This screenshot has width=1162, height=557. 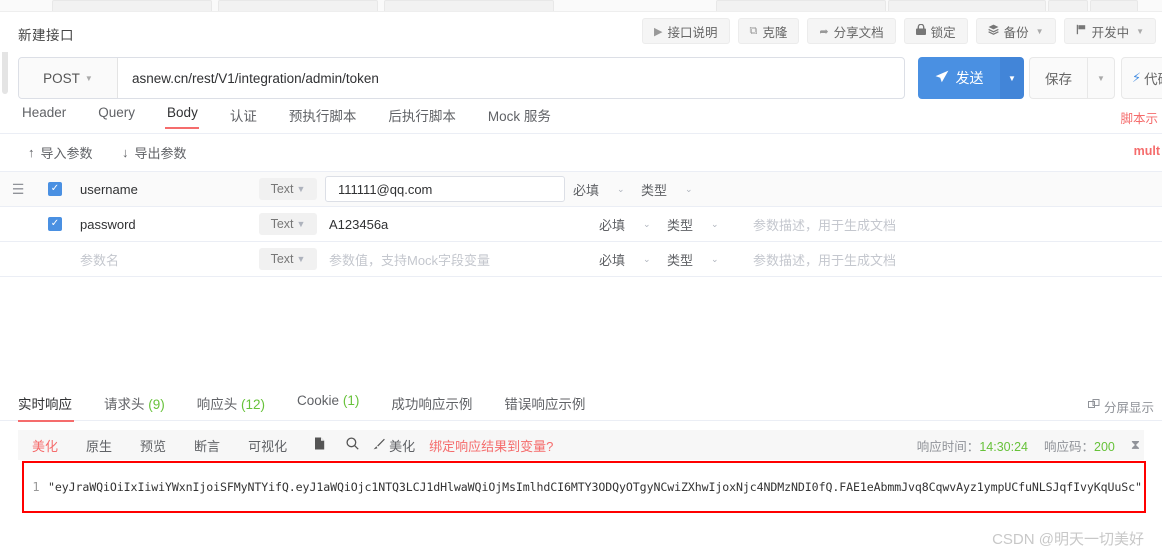 What do you see at coordinates (134, 400) in the screenshot?
I see `tab-request-headers: 请求头 (9)` at bounding box center [134, 400].